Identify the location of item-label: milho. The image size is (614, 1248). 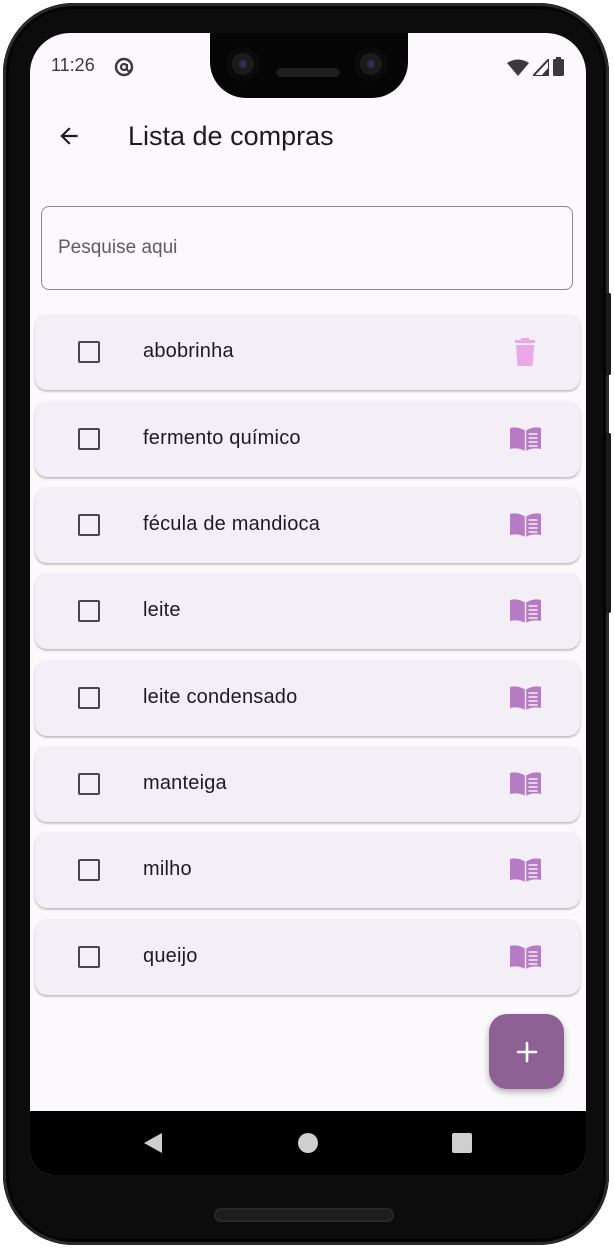
(167, 869).